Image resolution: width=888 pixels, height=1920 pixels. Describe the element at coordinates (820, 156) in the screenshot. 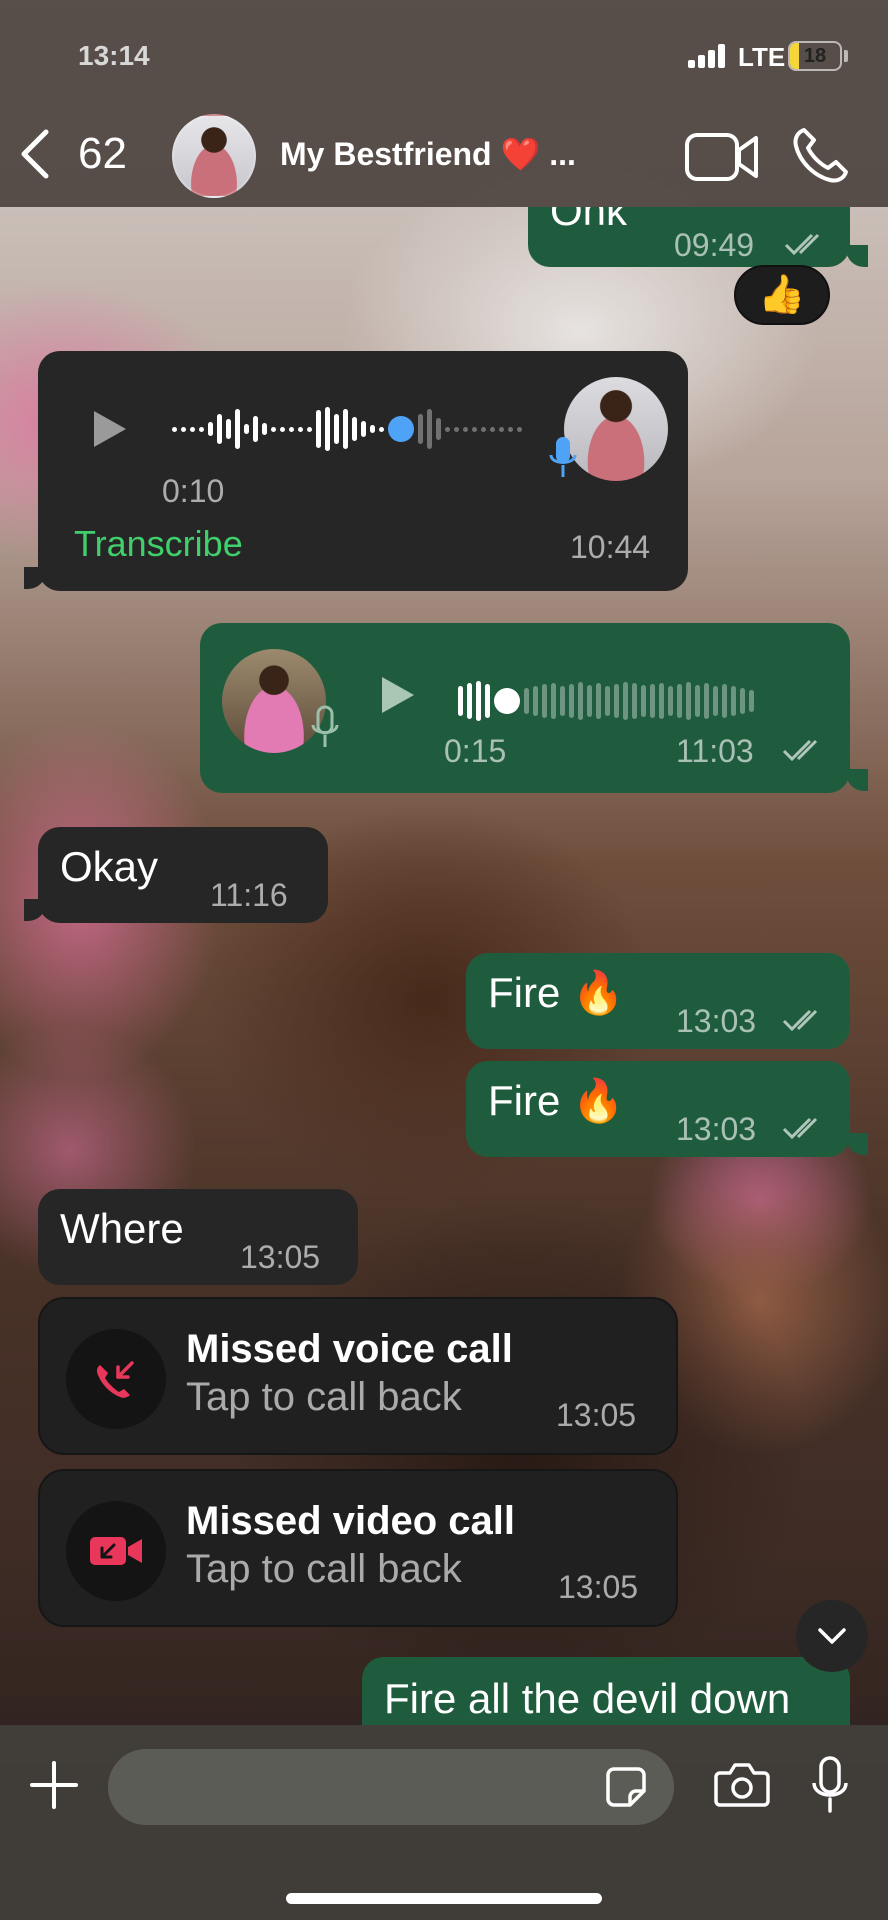

I see `phone-icon` at that location.